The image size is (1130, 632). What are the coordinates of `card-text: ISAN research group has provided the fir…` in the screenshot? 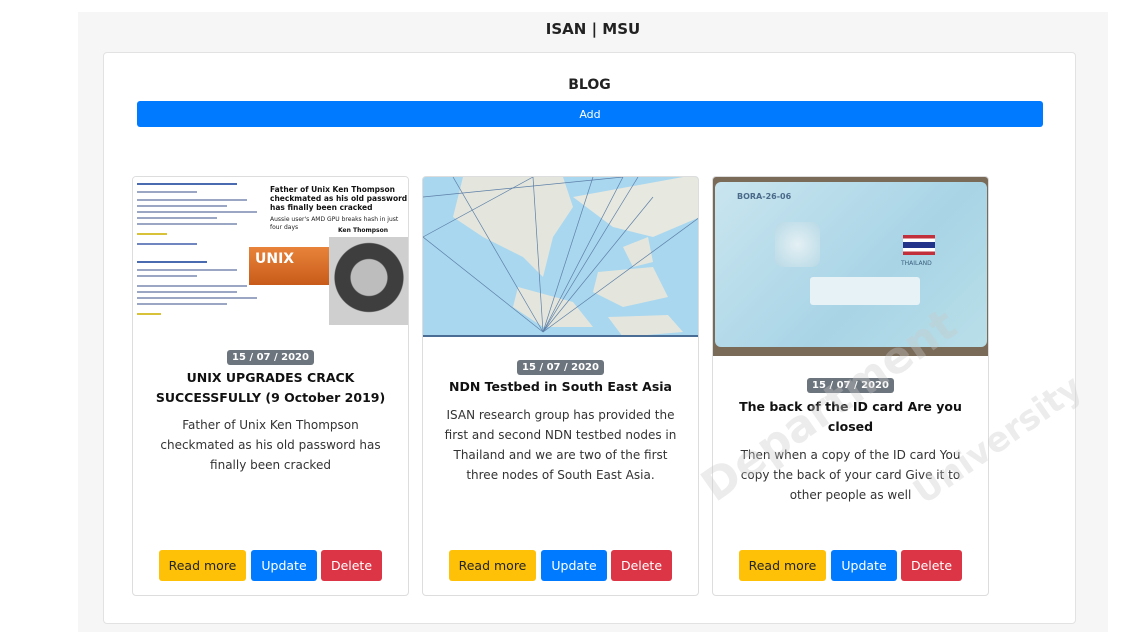 It's located at (560, 445).